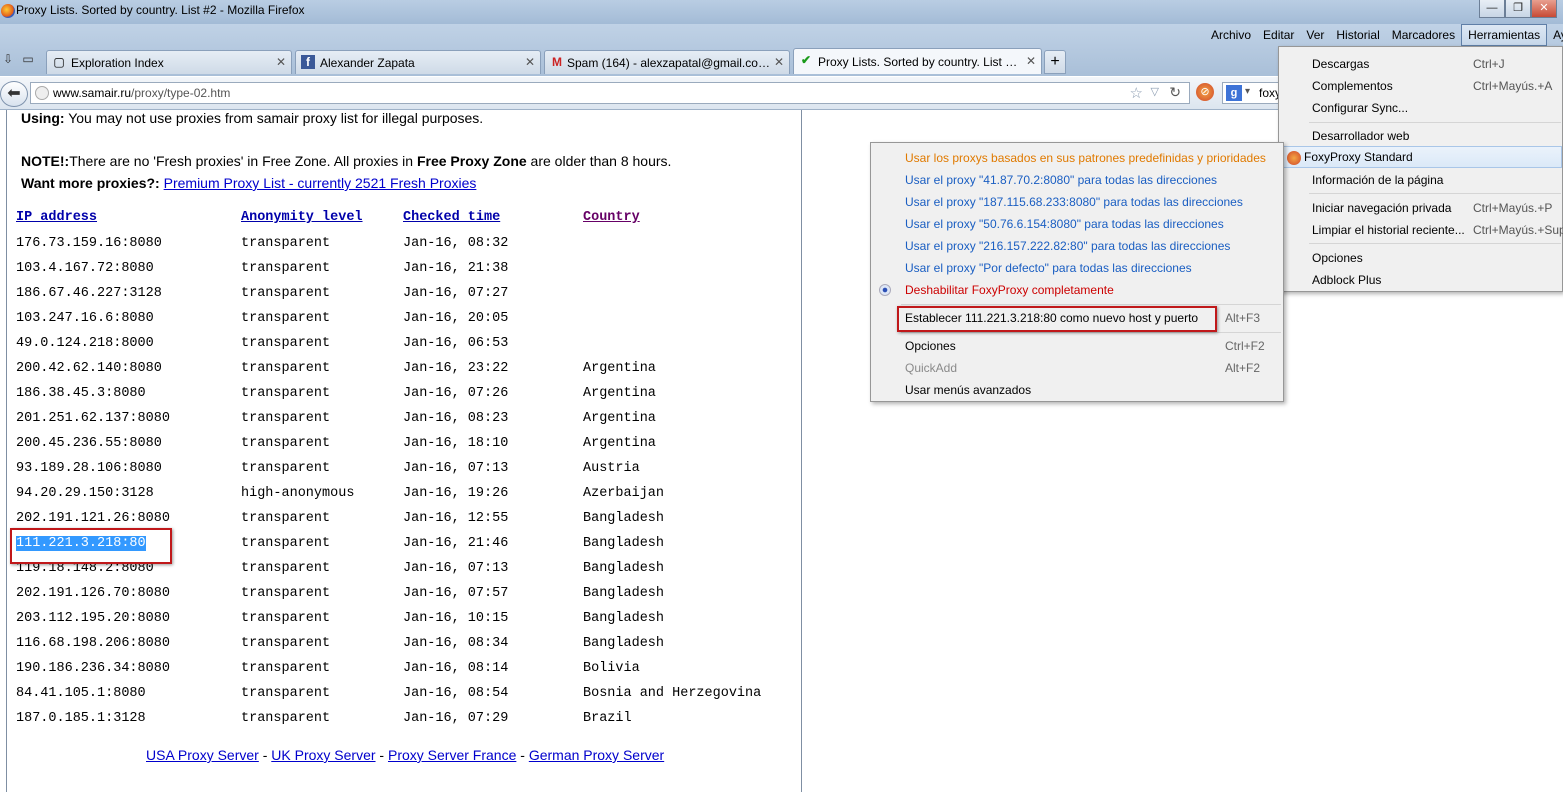 This screenshot has height=792, width=1563. I want to click on menu-item-desarrollador-web: Desarrollador web, so click(1421, 136).